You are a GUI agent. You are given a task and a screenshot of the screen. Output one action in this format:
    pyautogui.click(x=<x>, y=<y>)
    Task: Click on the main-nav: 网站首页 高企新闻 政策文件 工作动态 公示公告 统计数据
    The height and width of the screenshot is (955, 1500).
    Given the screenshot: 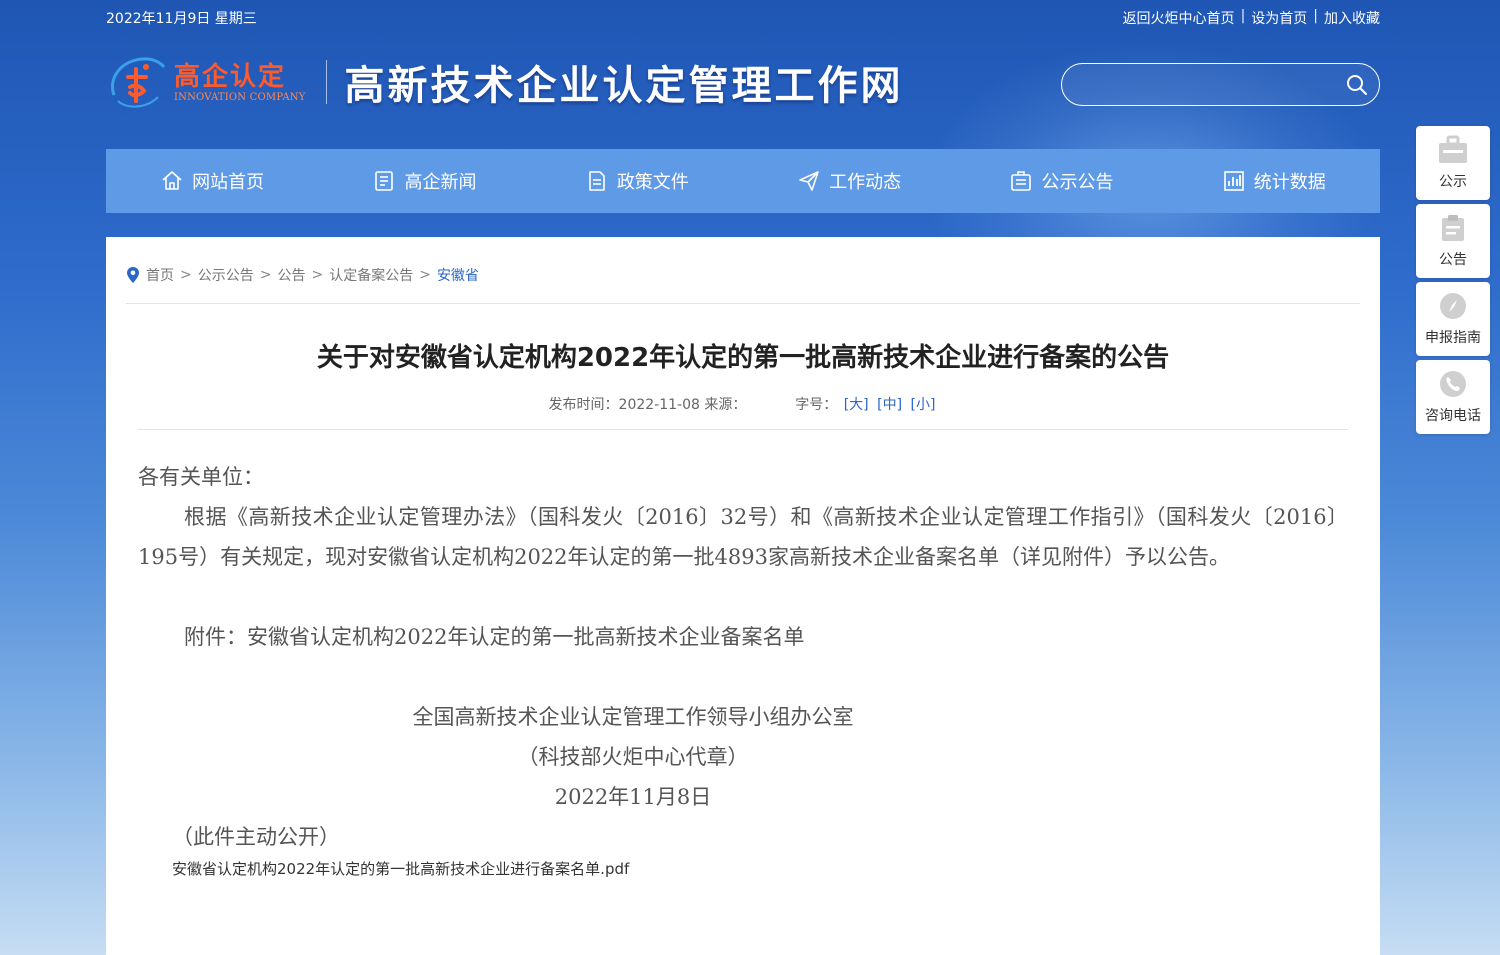 What is the action you would take?
    pyautogui.click(x=743, y=181)
    